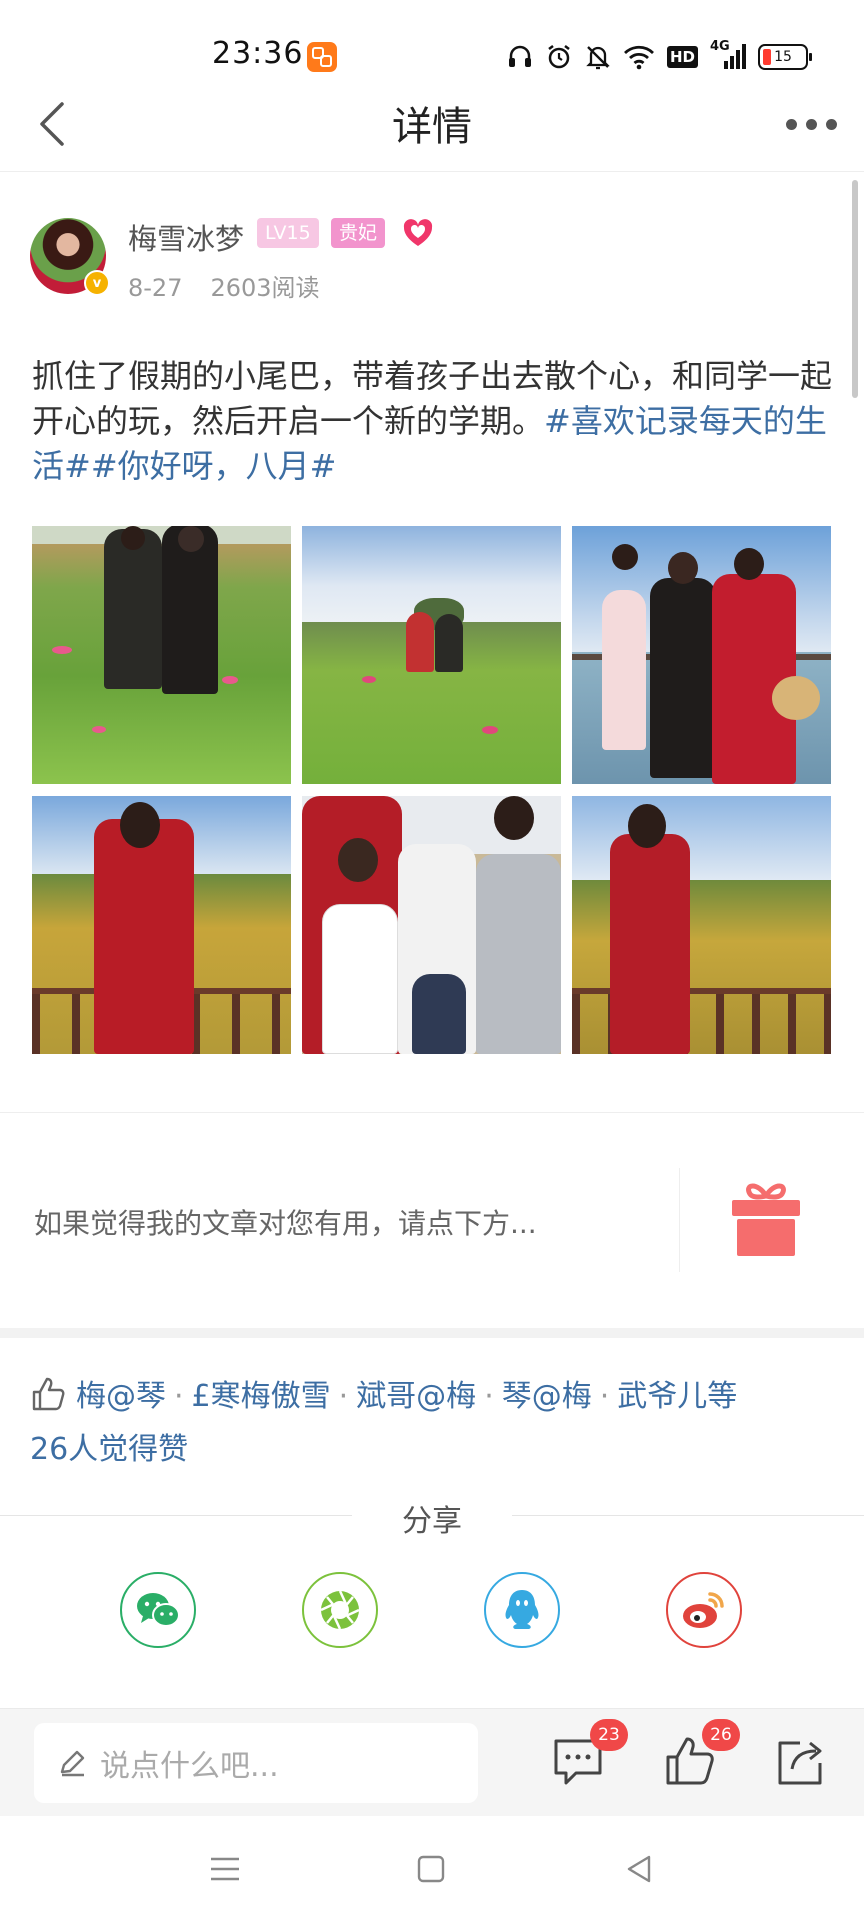  I want to click on liker-name: 斌哥@梅, so click(416, 1396).